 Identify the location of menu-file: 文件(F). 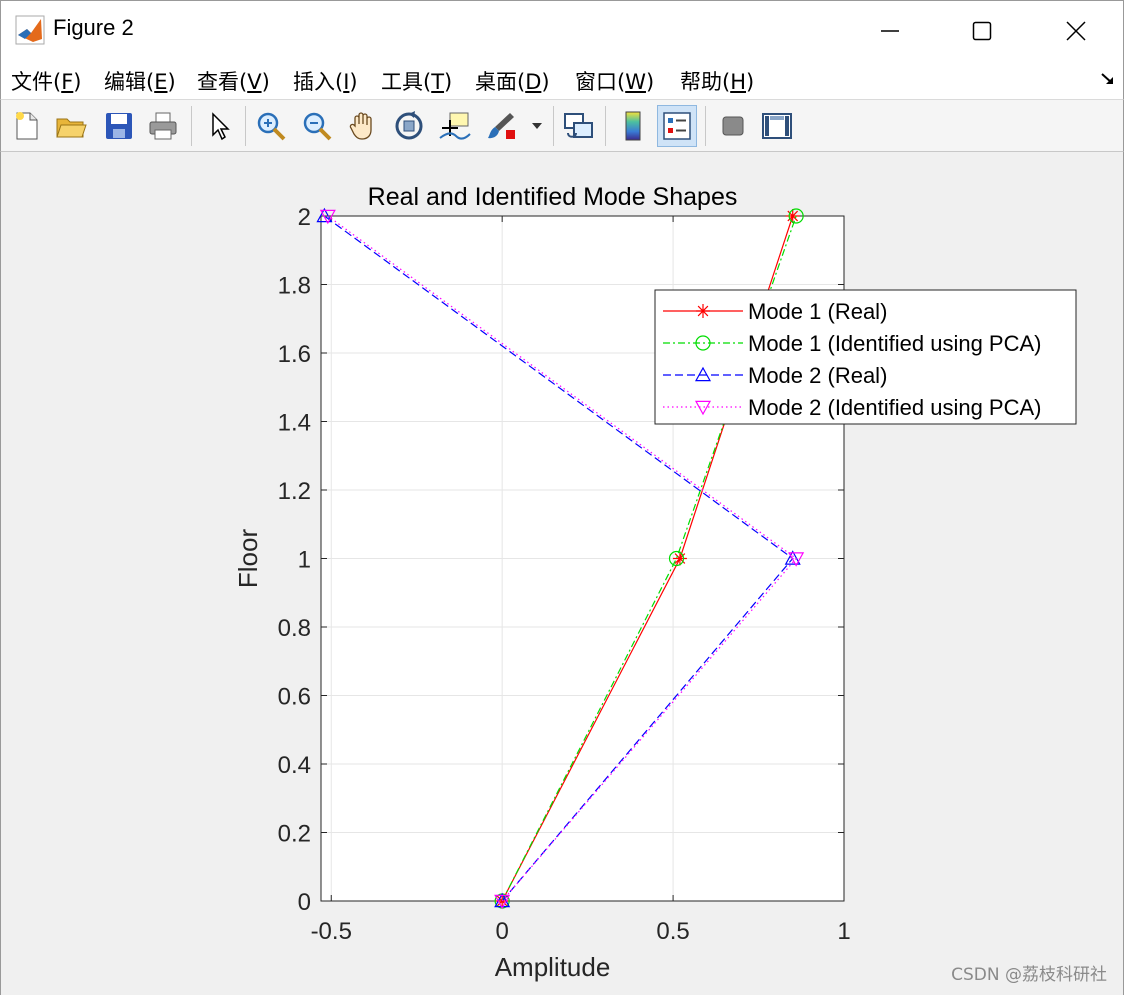
(46, 81).